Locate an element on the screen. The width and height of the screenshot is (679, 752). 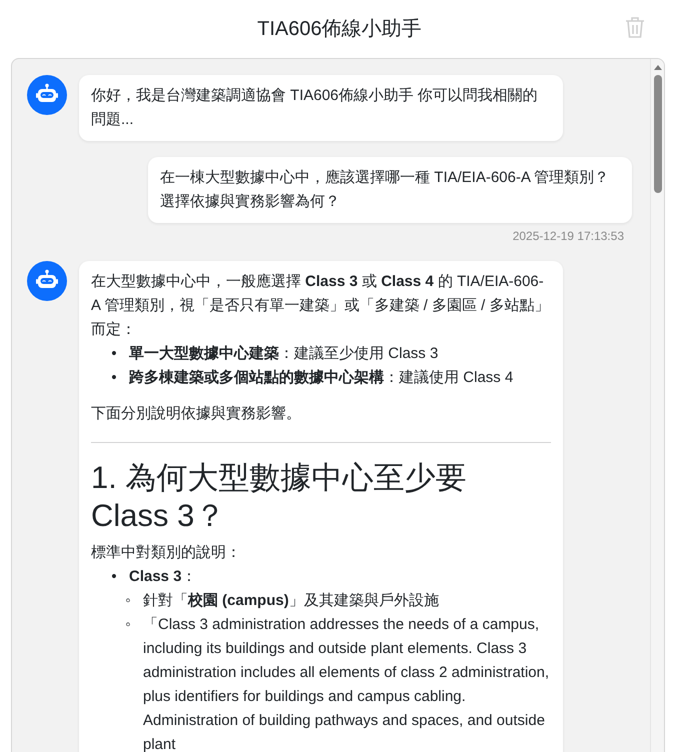
message-heading: 1. 為何大型數據中心至少要 Class 3？ is located at coordinates (279, 497).